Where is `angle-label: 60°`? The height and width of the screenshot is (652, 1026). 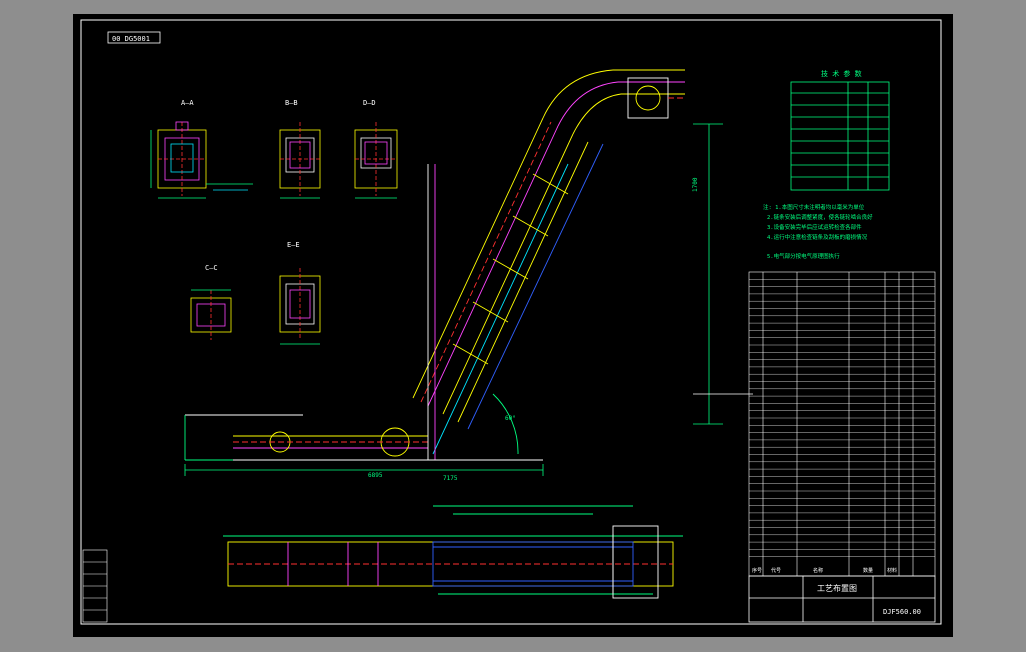
angle-label: 60° is located at coordinates (510, 418).